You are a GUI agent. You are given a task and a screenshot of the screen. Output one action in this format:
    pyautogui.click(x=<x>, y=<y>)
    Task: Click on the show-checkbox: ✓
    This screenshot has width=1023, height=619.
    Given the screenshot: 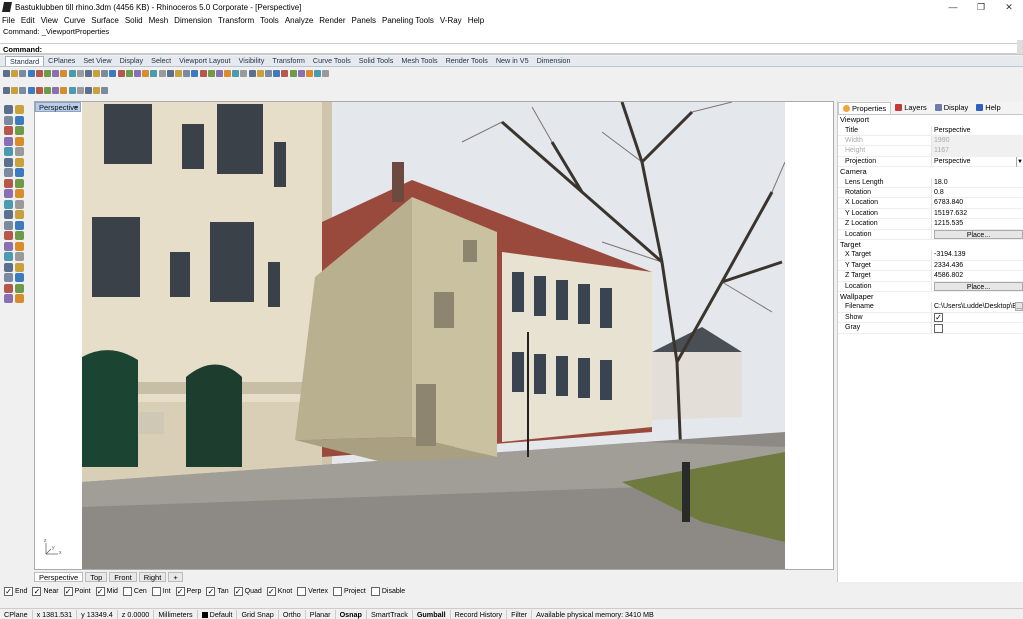 What is the action you would take?
    pyautogui.click(x=938, y=318)
    